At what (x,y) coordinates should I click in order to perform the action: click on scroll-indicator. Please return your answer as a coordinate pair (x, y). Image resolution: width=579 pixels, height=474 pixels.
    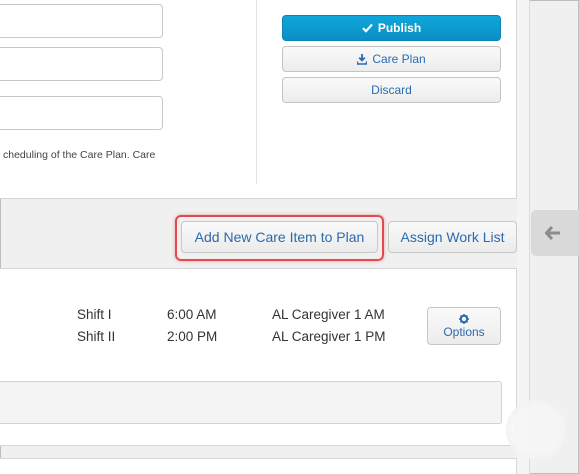
    Looking at the image, I should click on (536, 430).